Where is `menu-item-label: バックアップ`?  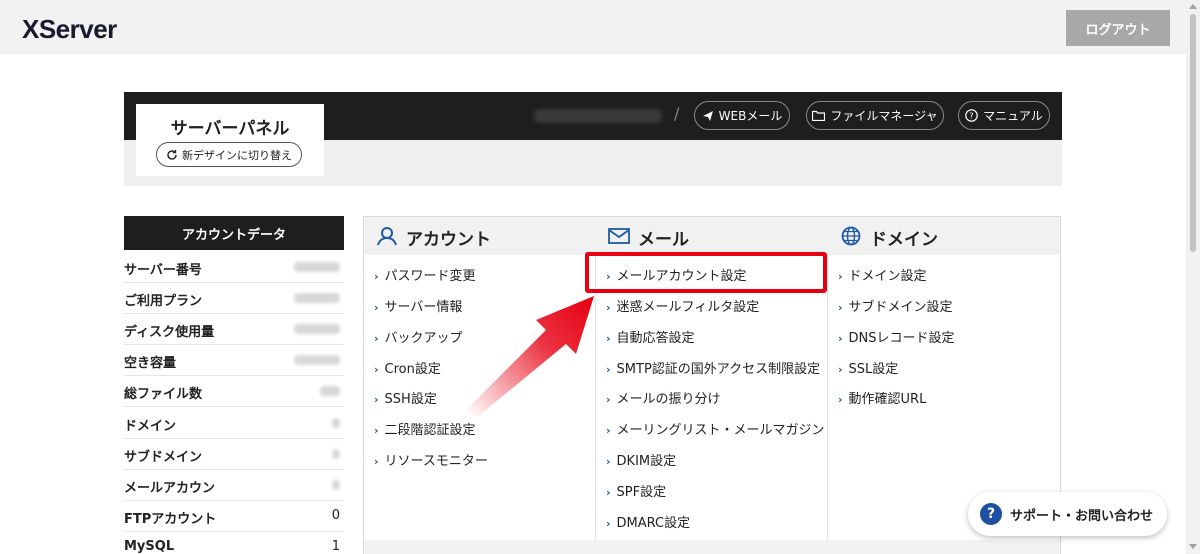
menu-item-label: バックアップ is located at coordinates (423, 338).